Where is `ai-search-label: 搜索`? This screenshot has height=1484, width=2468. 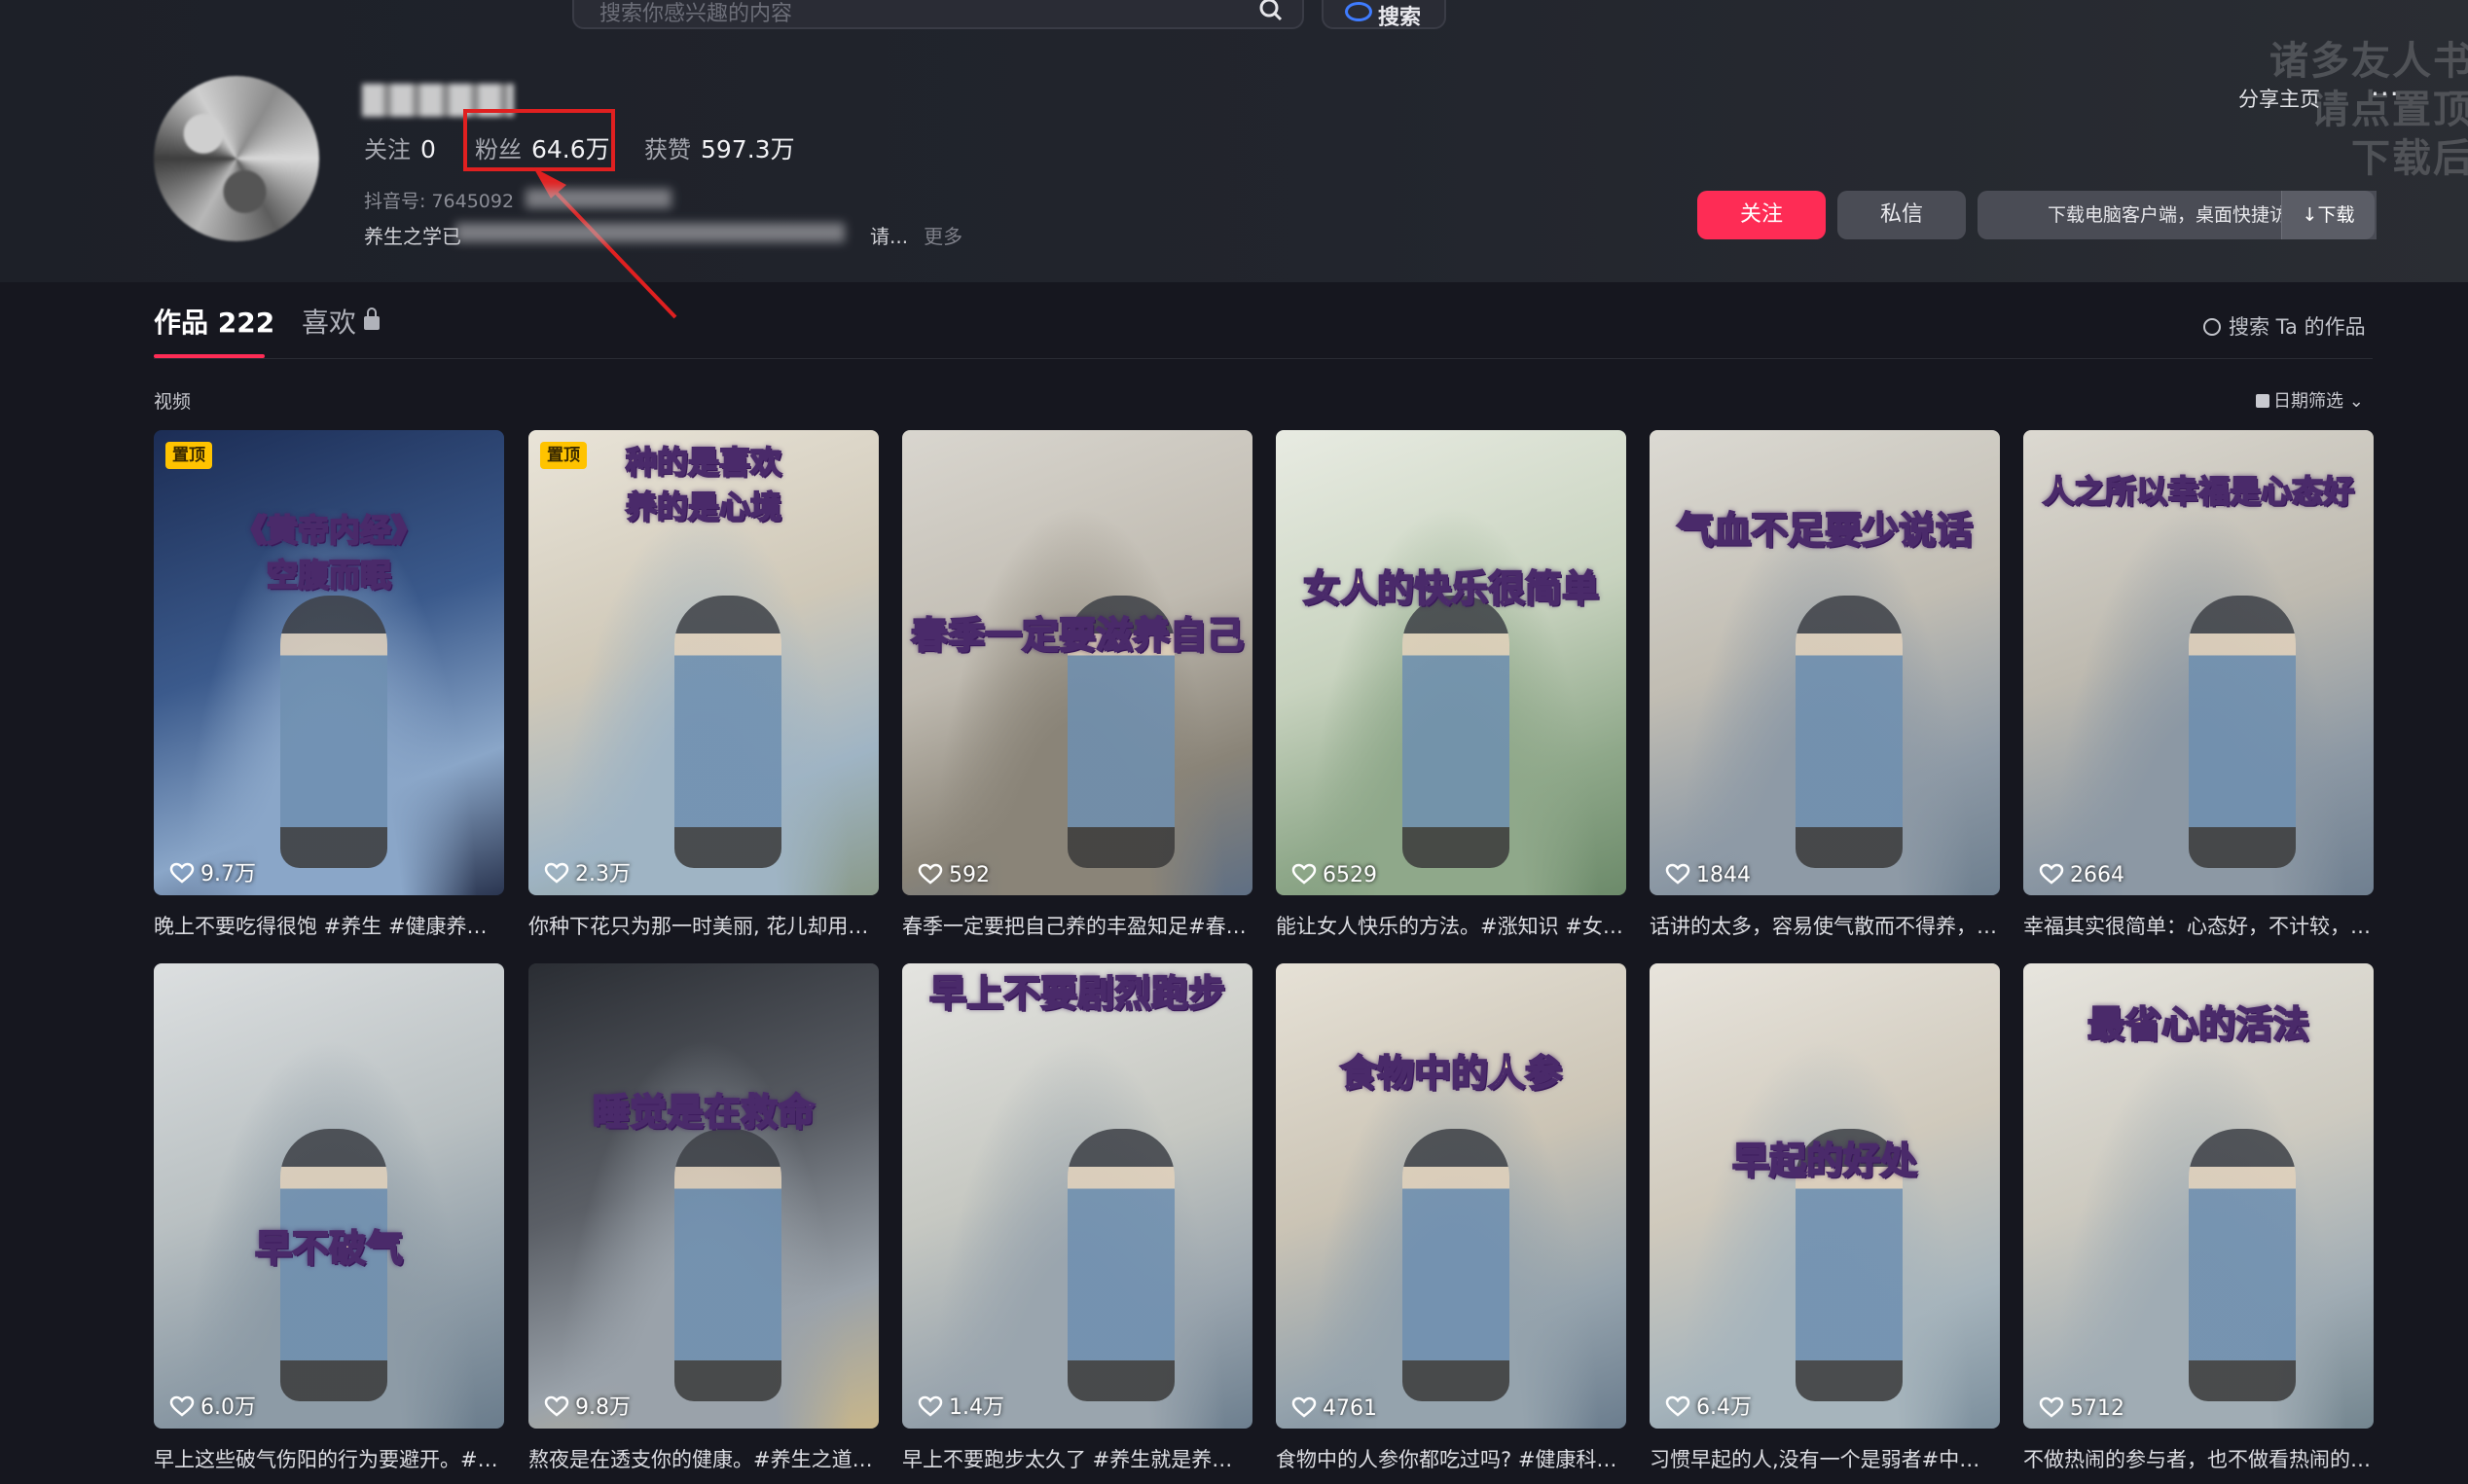 ai-search-label: 搜索 is located at coordinates (1400, 18).